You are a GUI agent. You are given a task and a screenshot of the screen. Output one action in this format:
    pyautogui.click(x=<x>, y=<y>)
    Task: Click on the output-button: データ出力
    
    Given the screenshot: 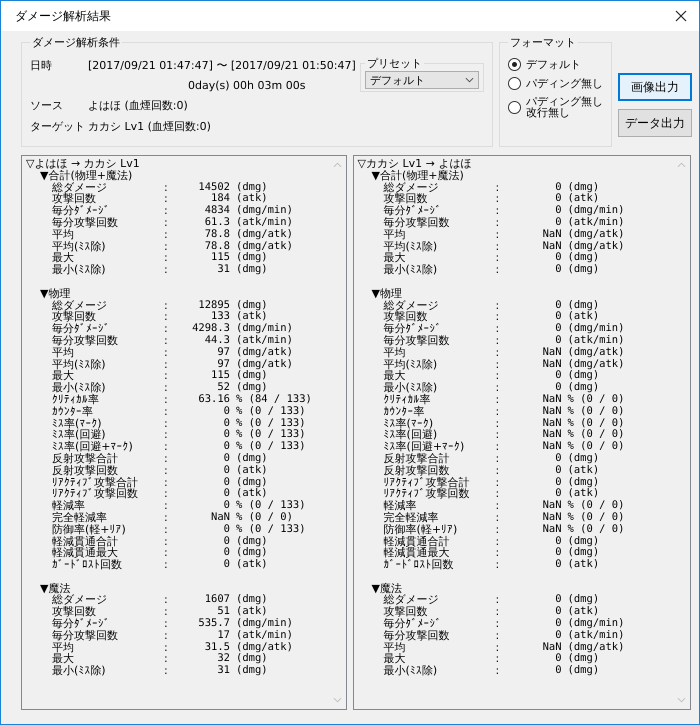 What is the action you would take?
    pyautogui.click(x=655, y=123)
    